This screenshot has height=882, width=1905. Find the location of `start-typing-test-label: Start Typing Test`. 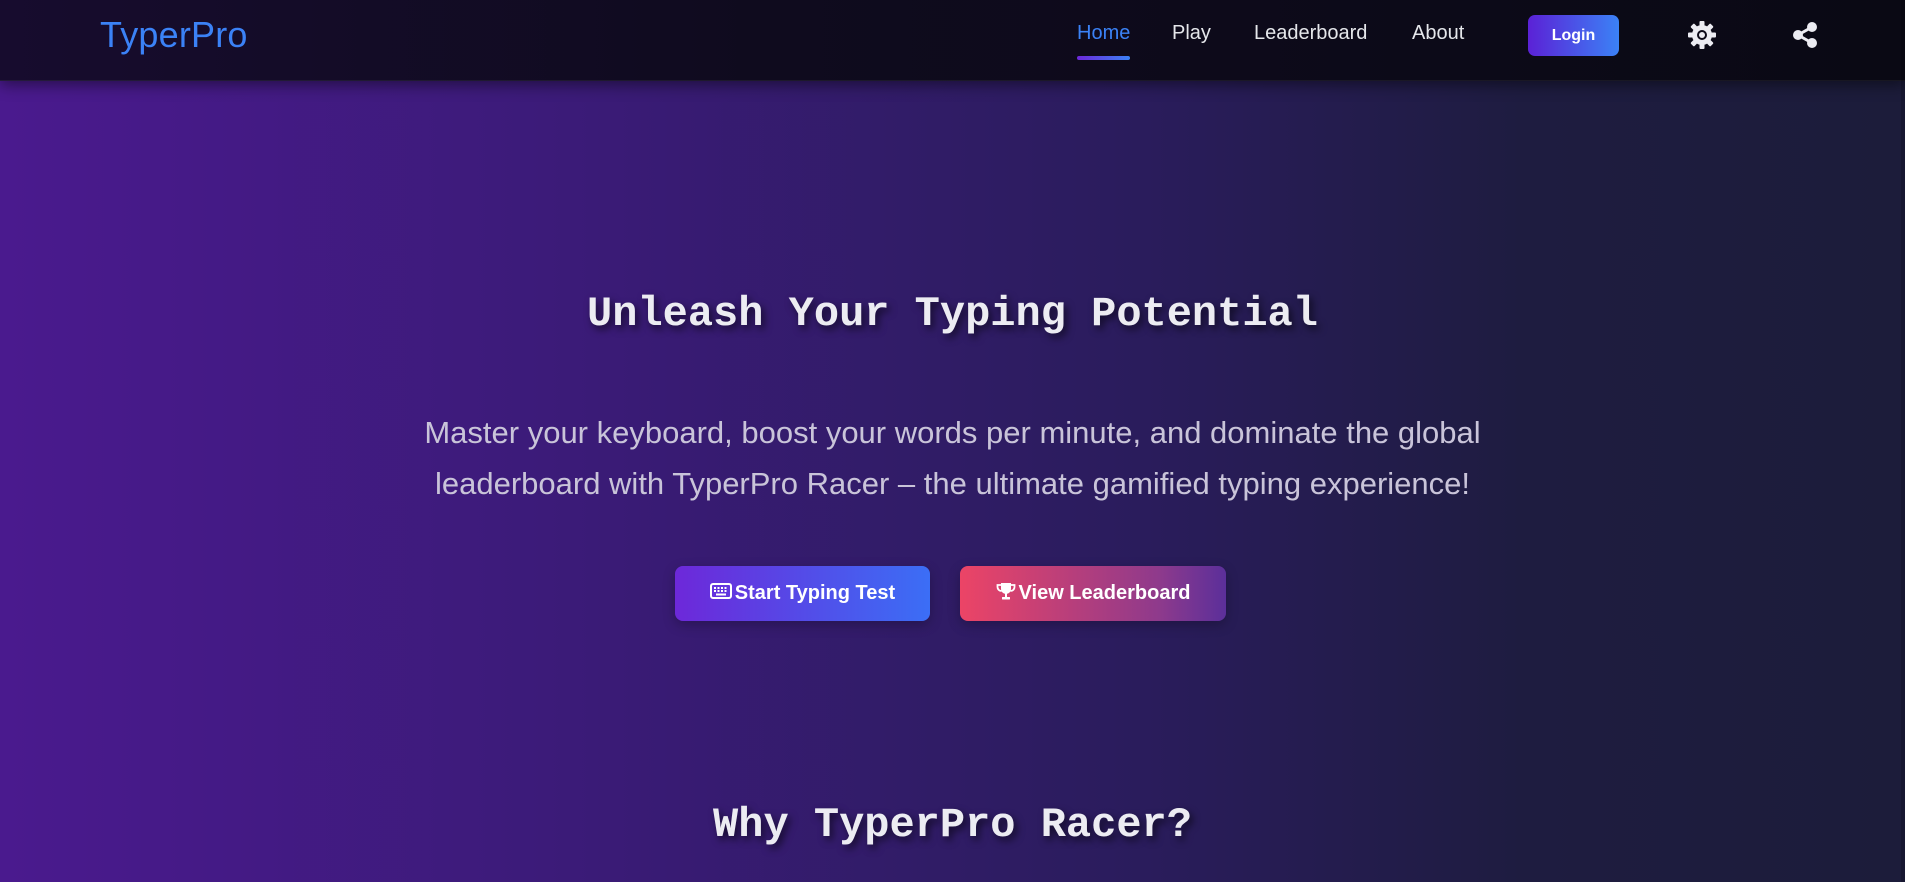

start-typing-test-label: Start Typing Test is located at coordinates (815, 593).